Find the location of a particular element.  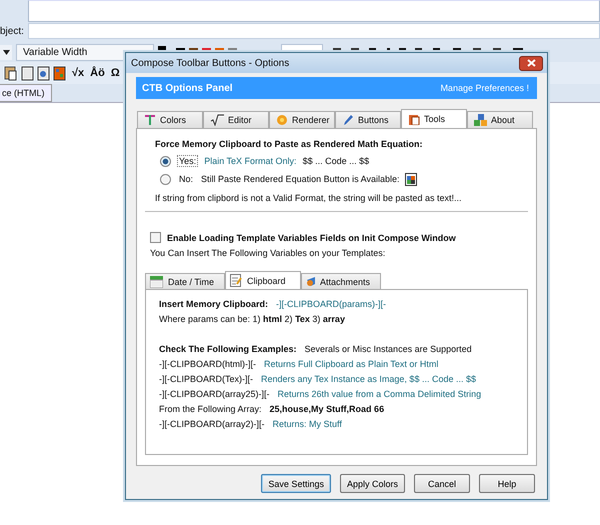

label-text: 25,house,My Stuff,Road 66 is located at coordinates (327, 409).